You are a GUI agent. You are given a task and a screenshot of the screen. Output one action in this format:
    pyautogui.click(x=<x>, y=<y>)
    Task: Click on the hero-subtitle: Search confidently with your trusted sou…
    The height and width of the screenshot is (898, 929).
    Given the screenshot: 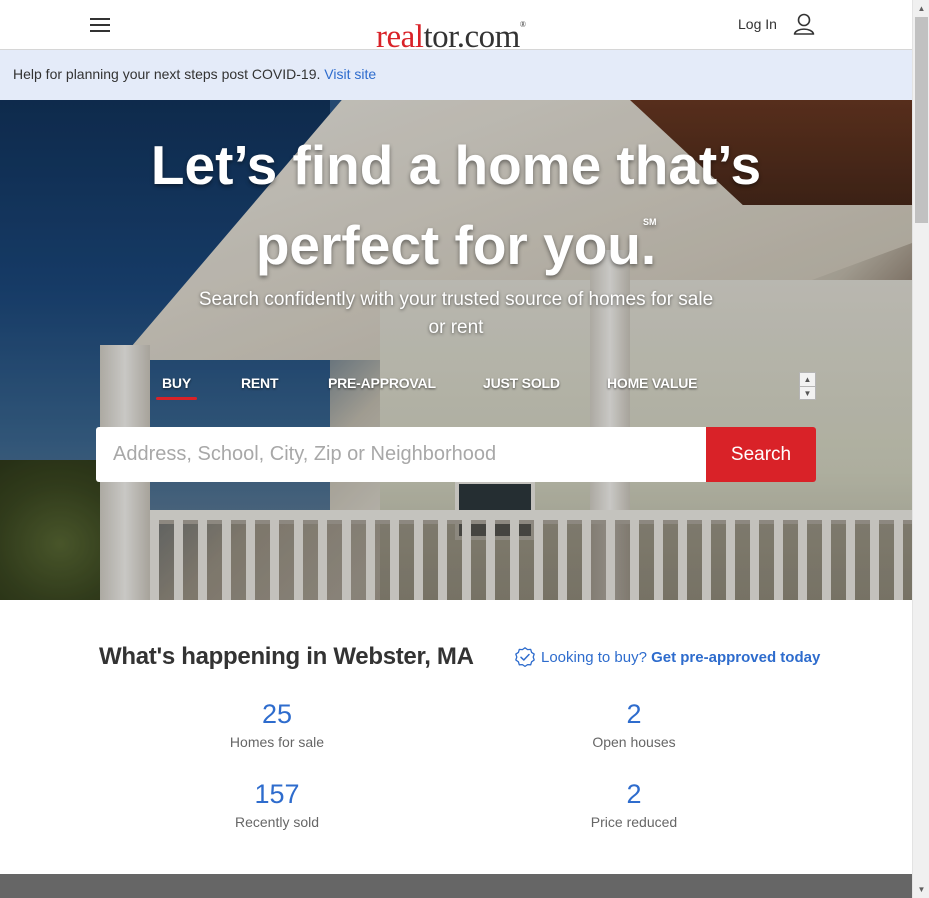 What is the action you would take?
    pyautogui.click(x=456, y=313)
    